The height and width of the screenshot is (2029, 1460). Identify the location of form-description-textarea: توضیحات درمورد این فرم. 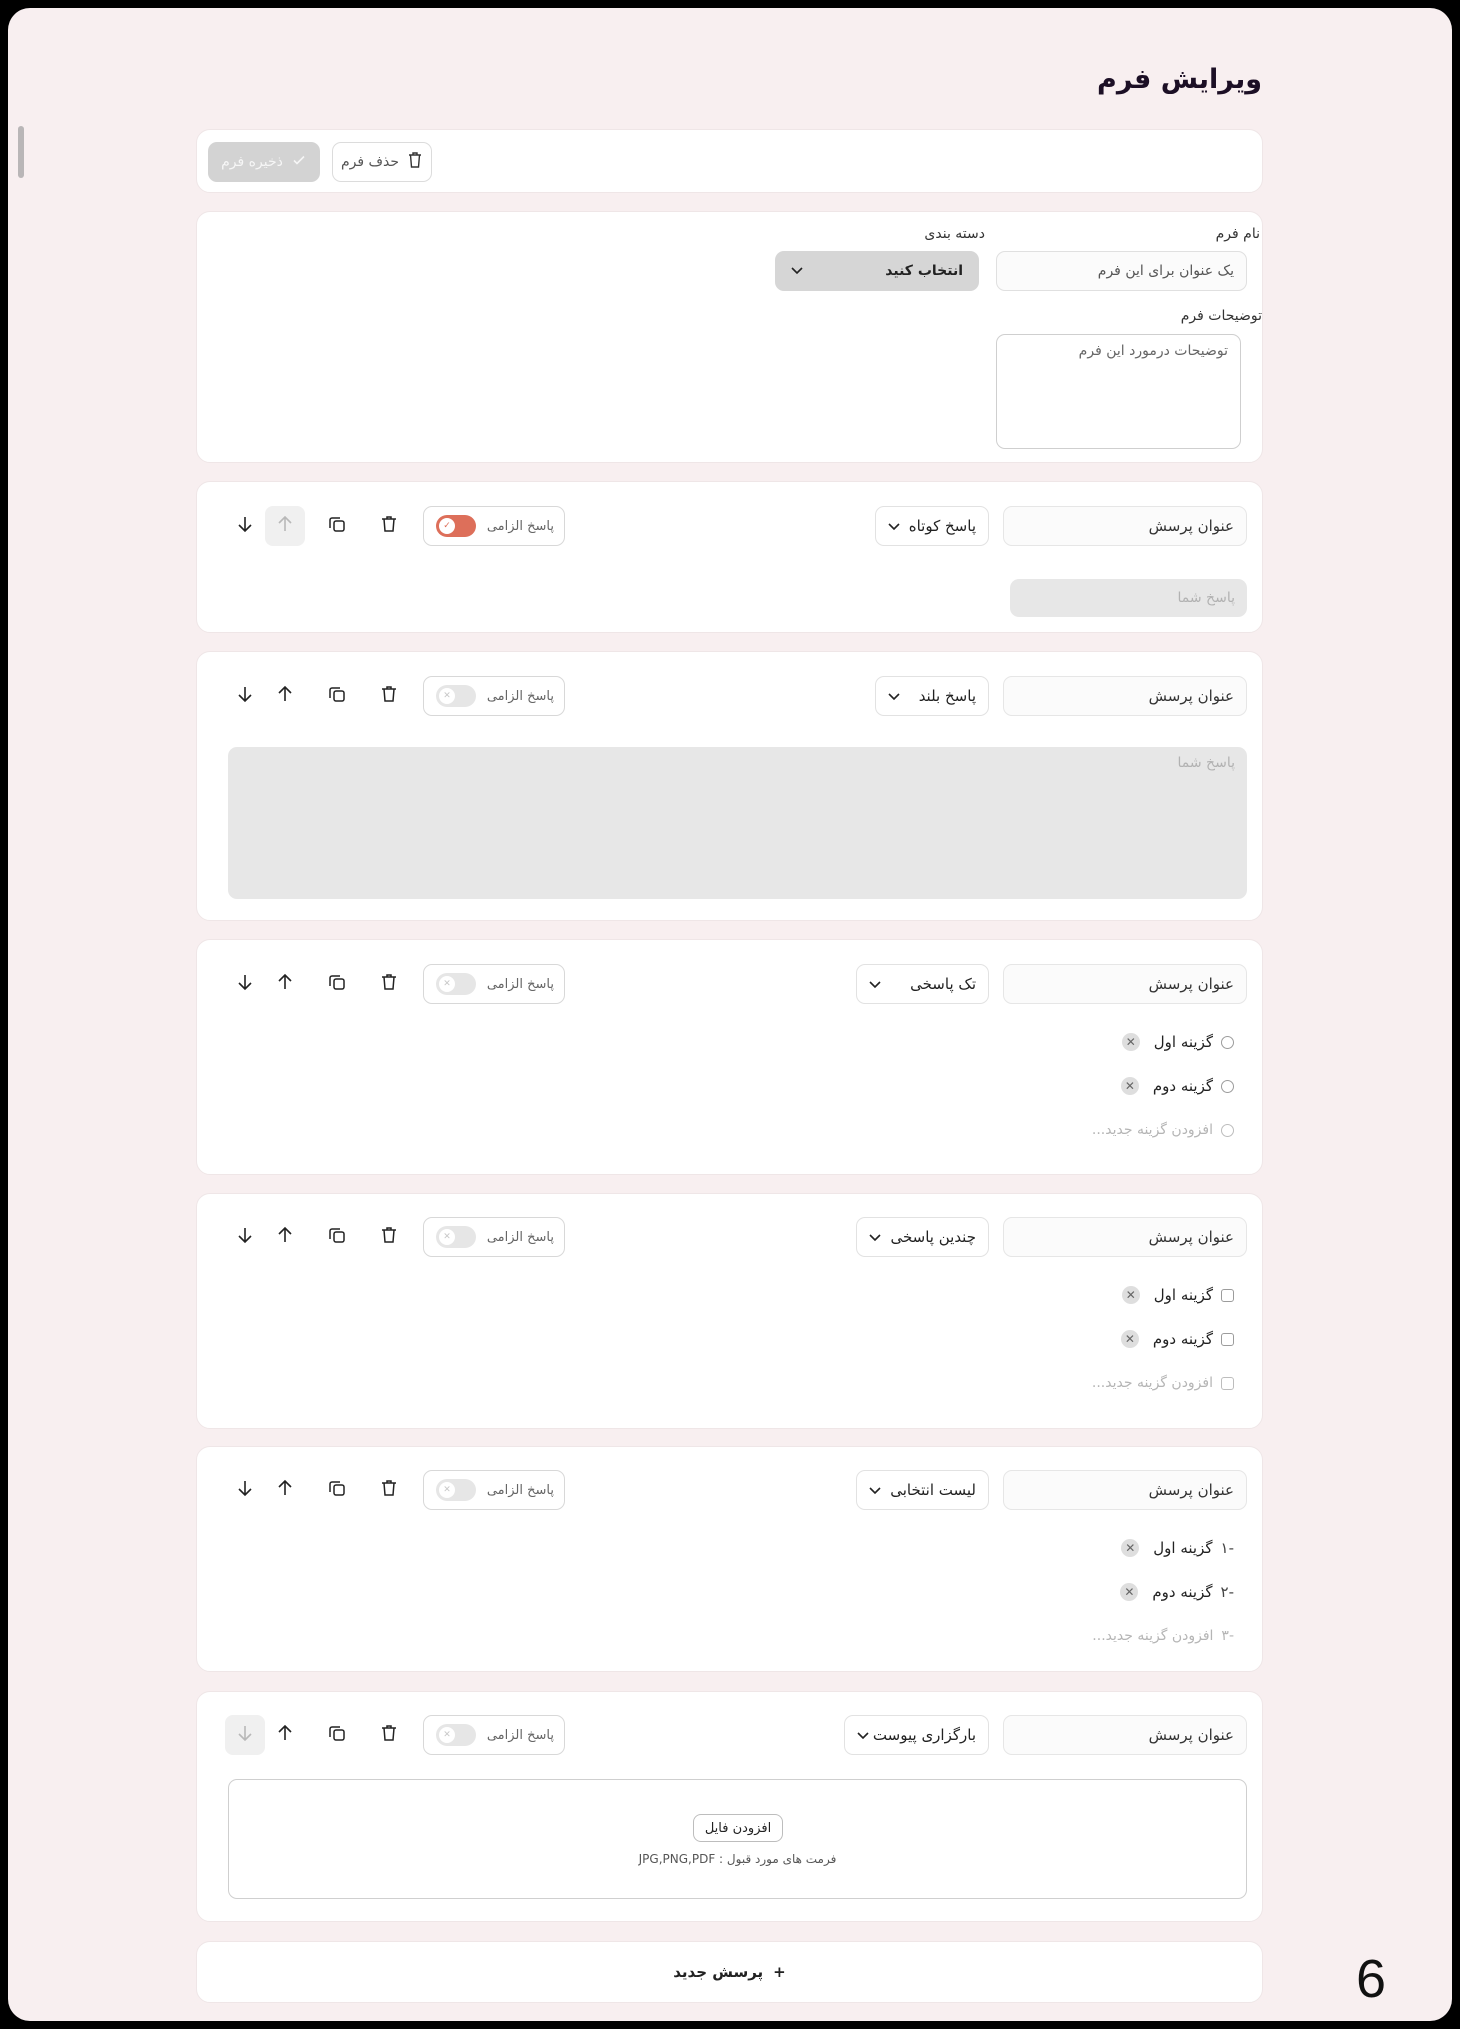
(1118, 391).